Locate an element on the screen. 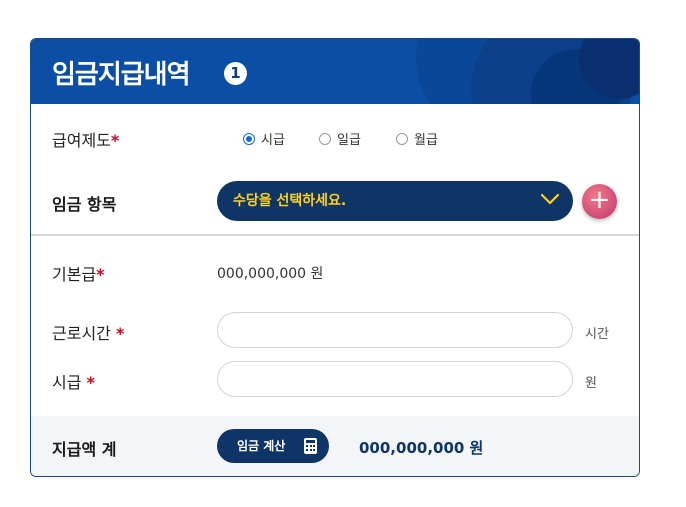  radio-monthly: 월급 is located at coordinates (417, 138).